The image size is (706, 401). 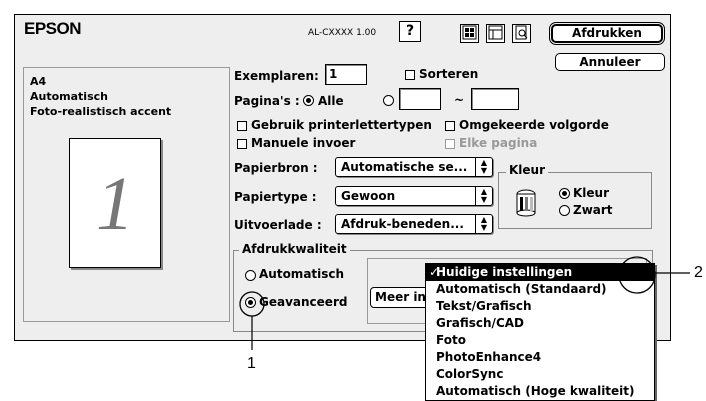 What do you see at coordinates (464, 303) in the screenshot?
I see `callout-graphics` at bounding box center [464, 303].